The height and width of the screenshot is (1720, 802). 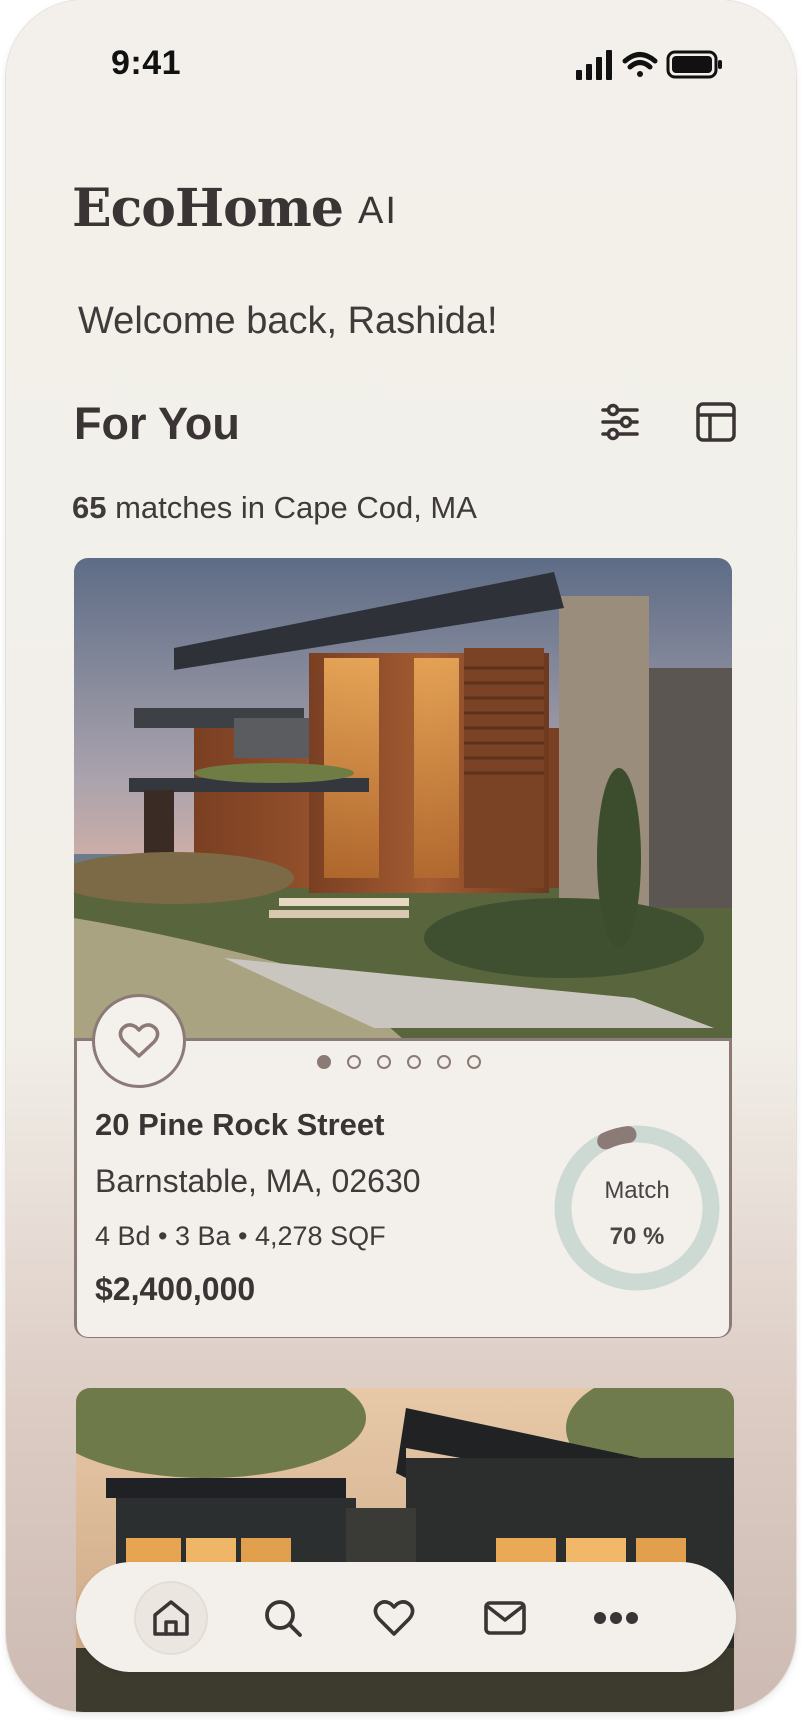 I want to click on listing-city: Barnstable, MA, 02630, so click(x=258, y=1181).